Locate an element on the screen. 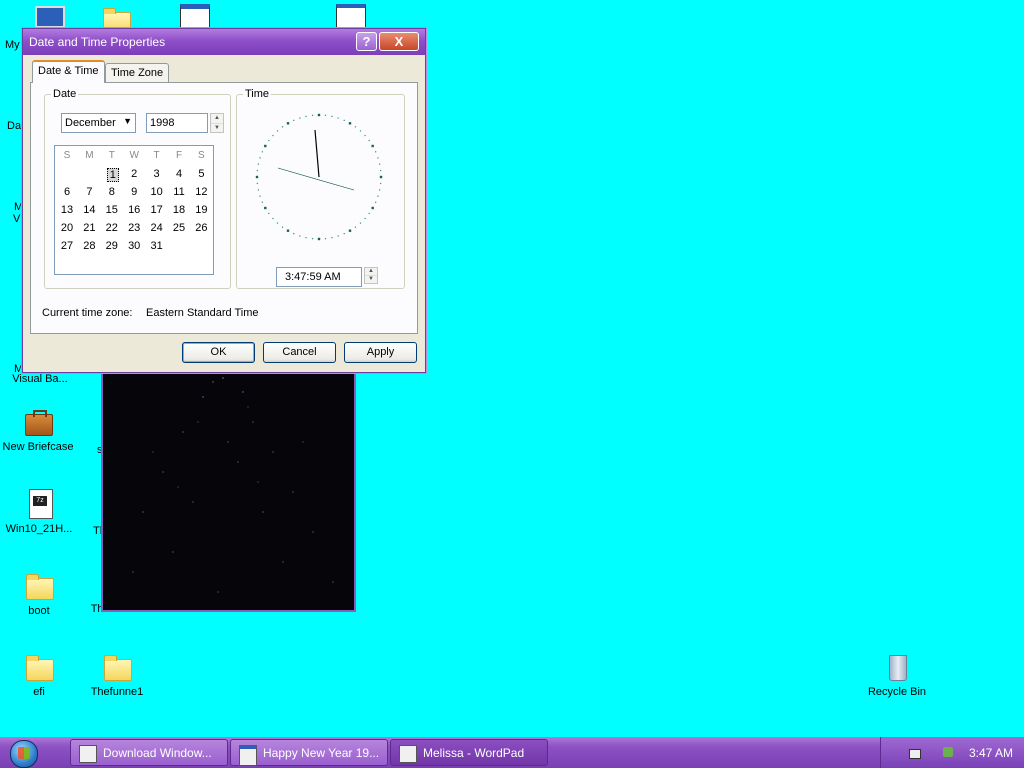 Image resolution: width=1024 pixels, height=768 pixels. calendar-day: 27 is located at coordinates (67, 246).